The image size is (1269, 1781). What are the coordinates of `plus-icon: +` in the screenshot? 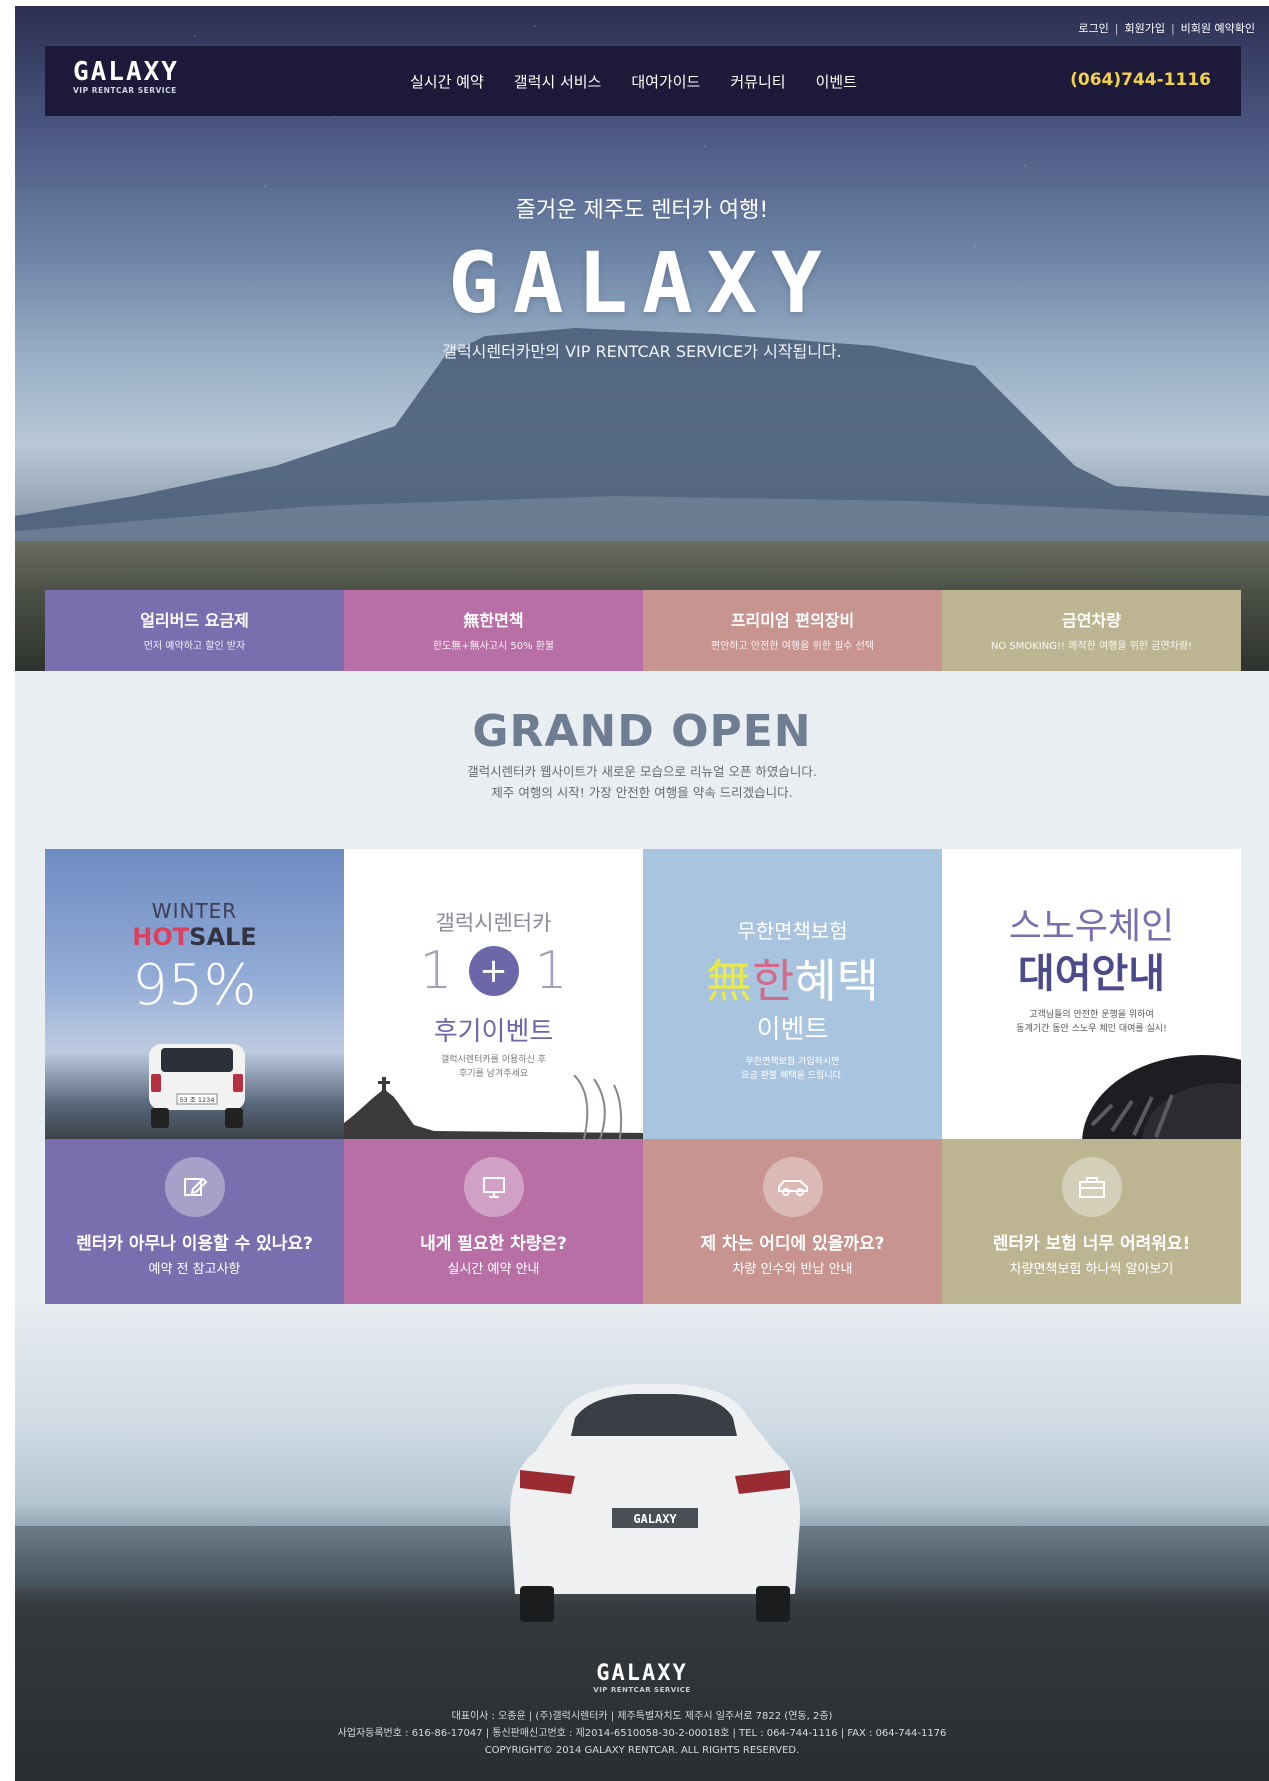 It's located at (493, 971).